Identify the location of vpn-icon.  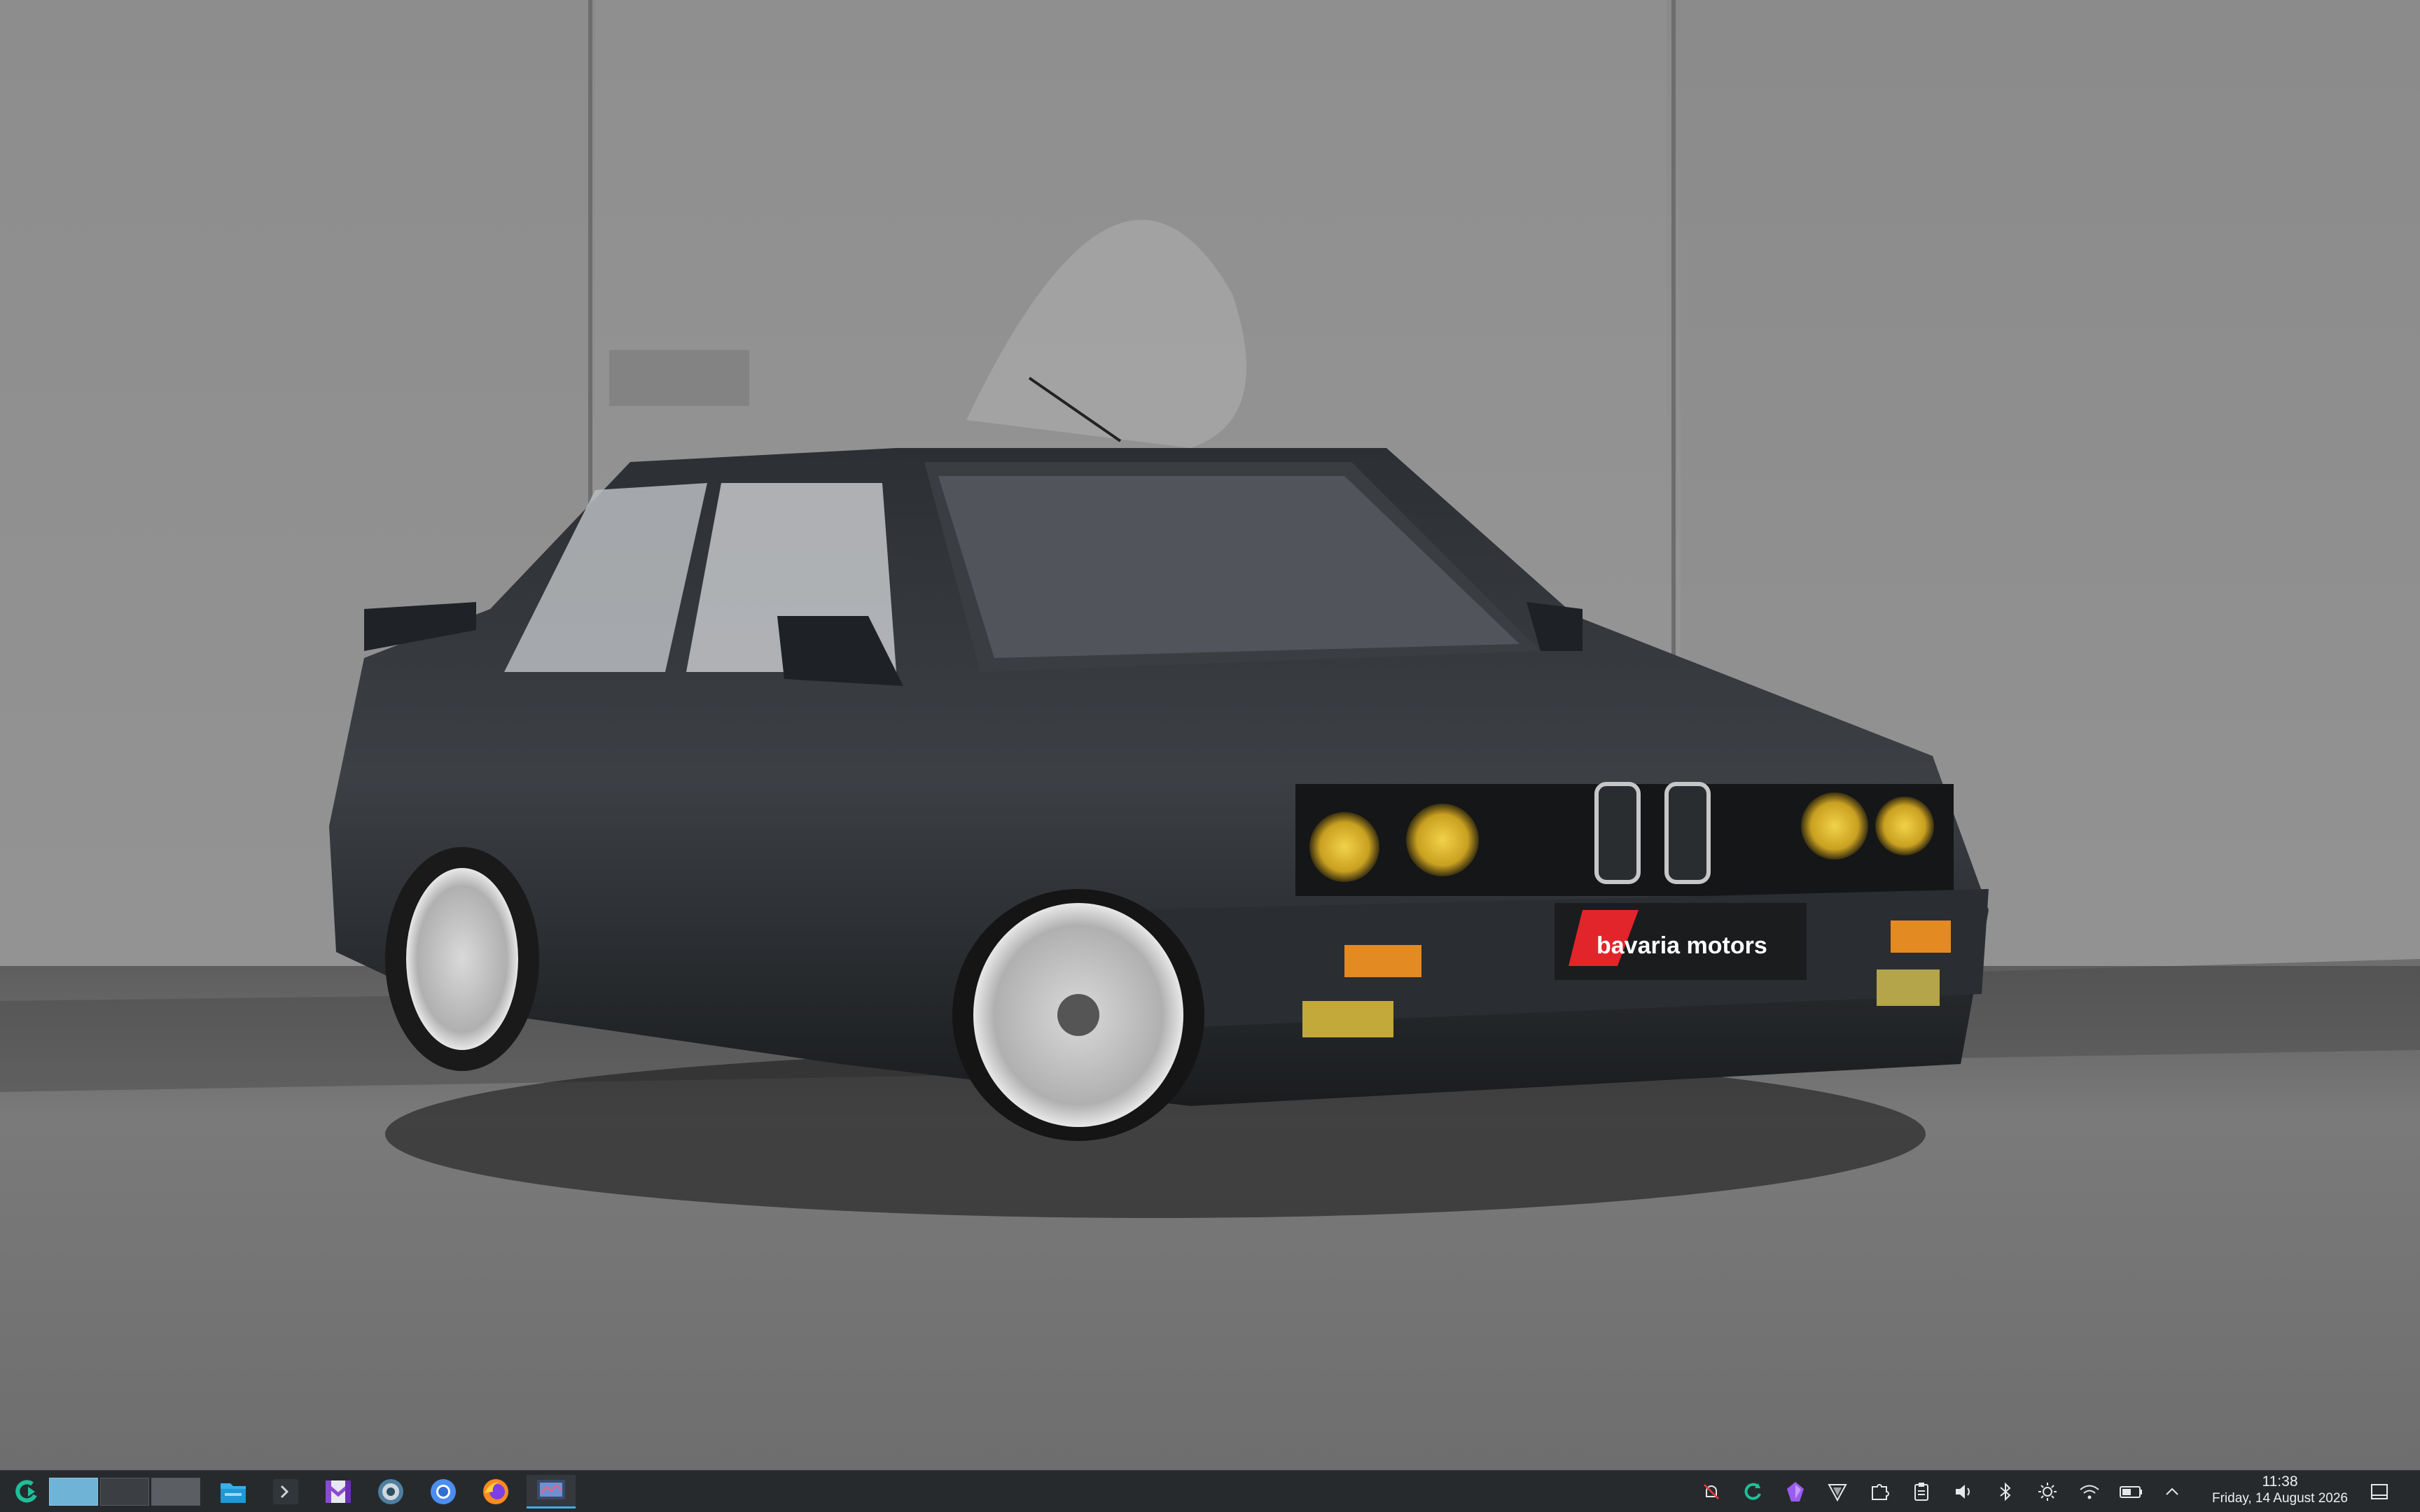
(1837, 1493).